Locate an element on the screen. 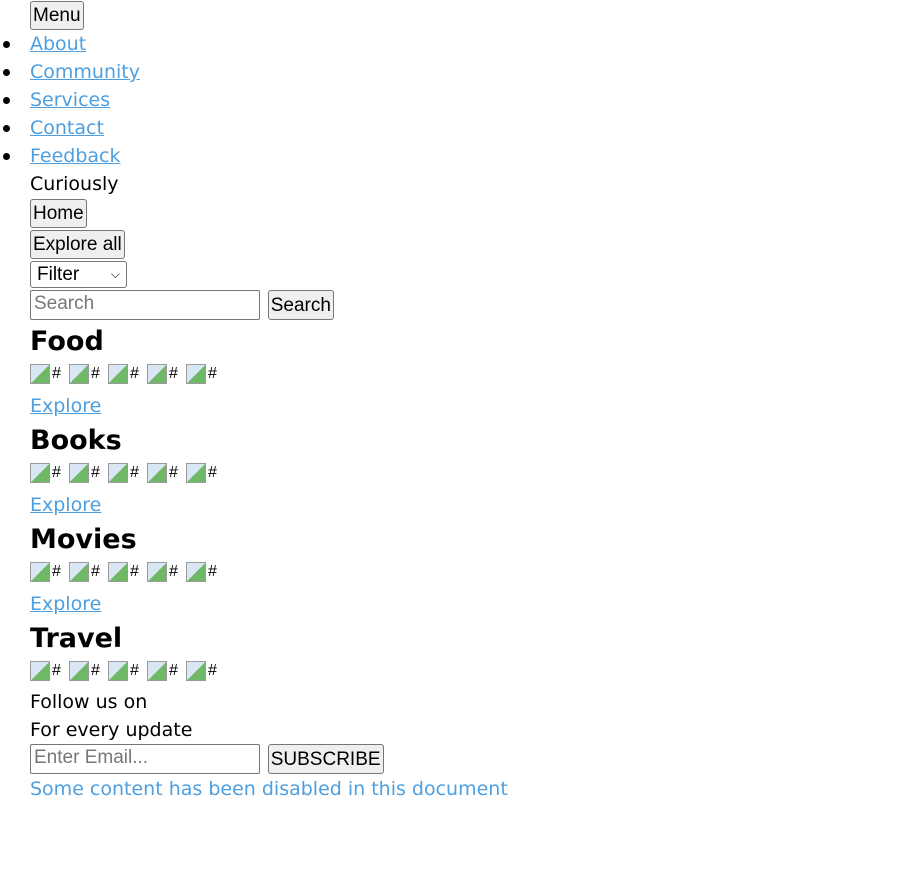  section-travel: Travel # # # # # is located at coordinates (470, 654).